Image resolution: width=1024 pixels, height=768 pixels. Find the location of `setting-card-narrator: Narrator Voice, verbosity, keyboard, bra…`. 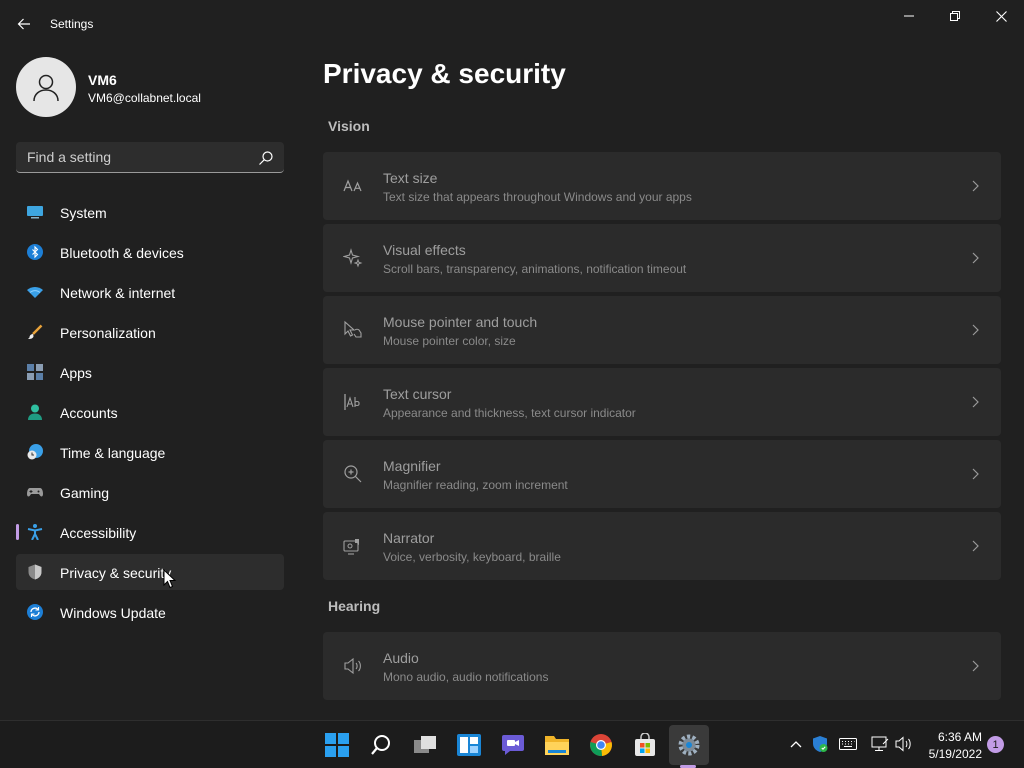

setting-card-narrator: Narrator Voice, verbosity, keyboard, bra… is located at coordinates (662, 546).